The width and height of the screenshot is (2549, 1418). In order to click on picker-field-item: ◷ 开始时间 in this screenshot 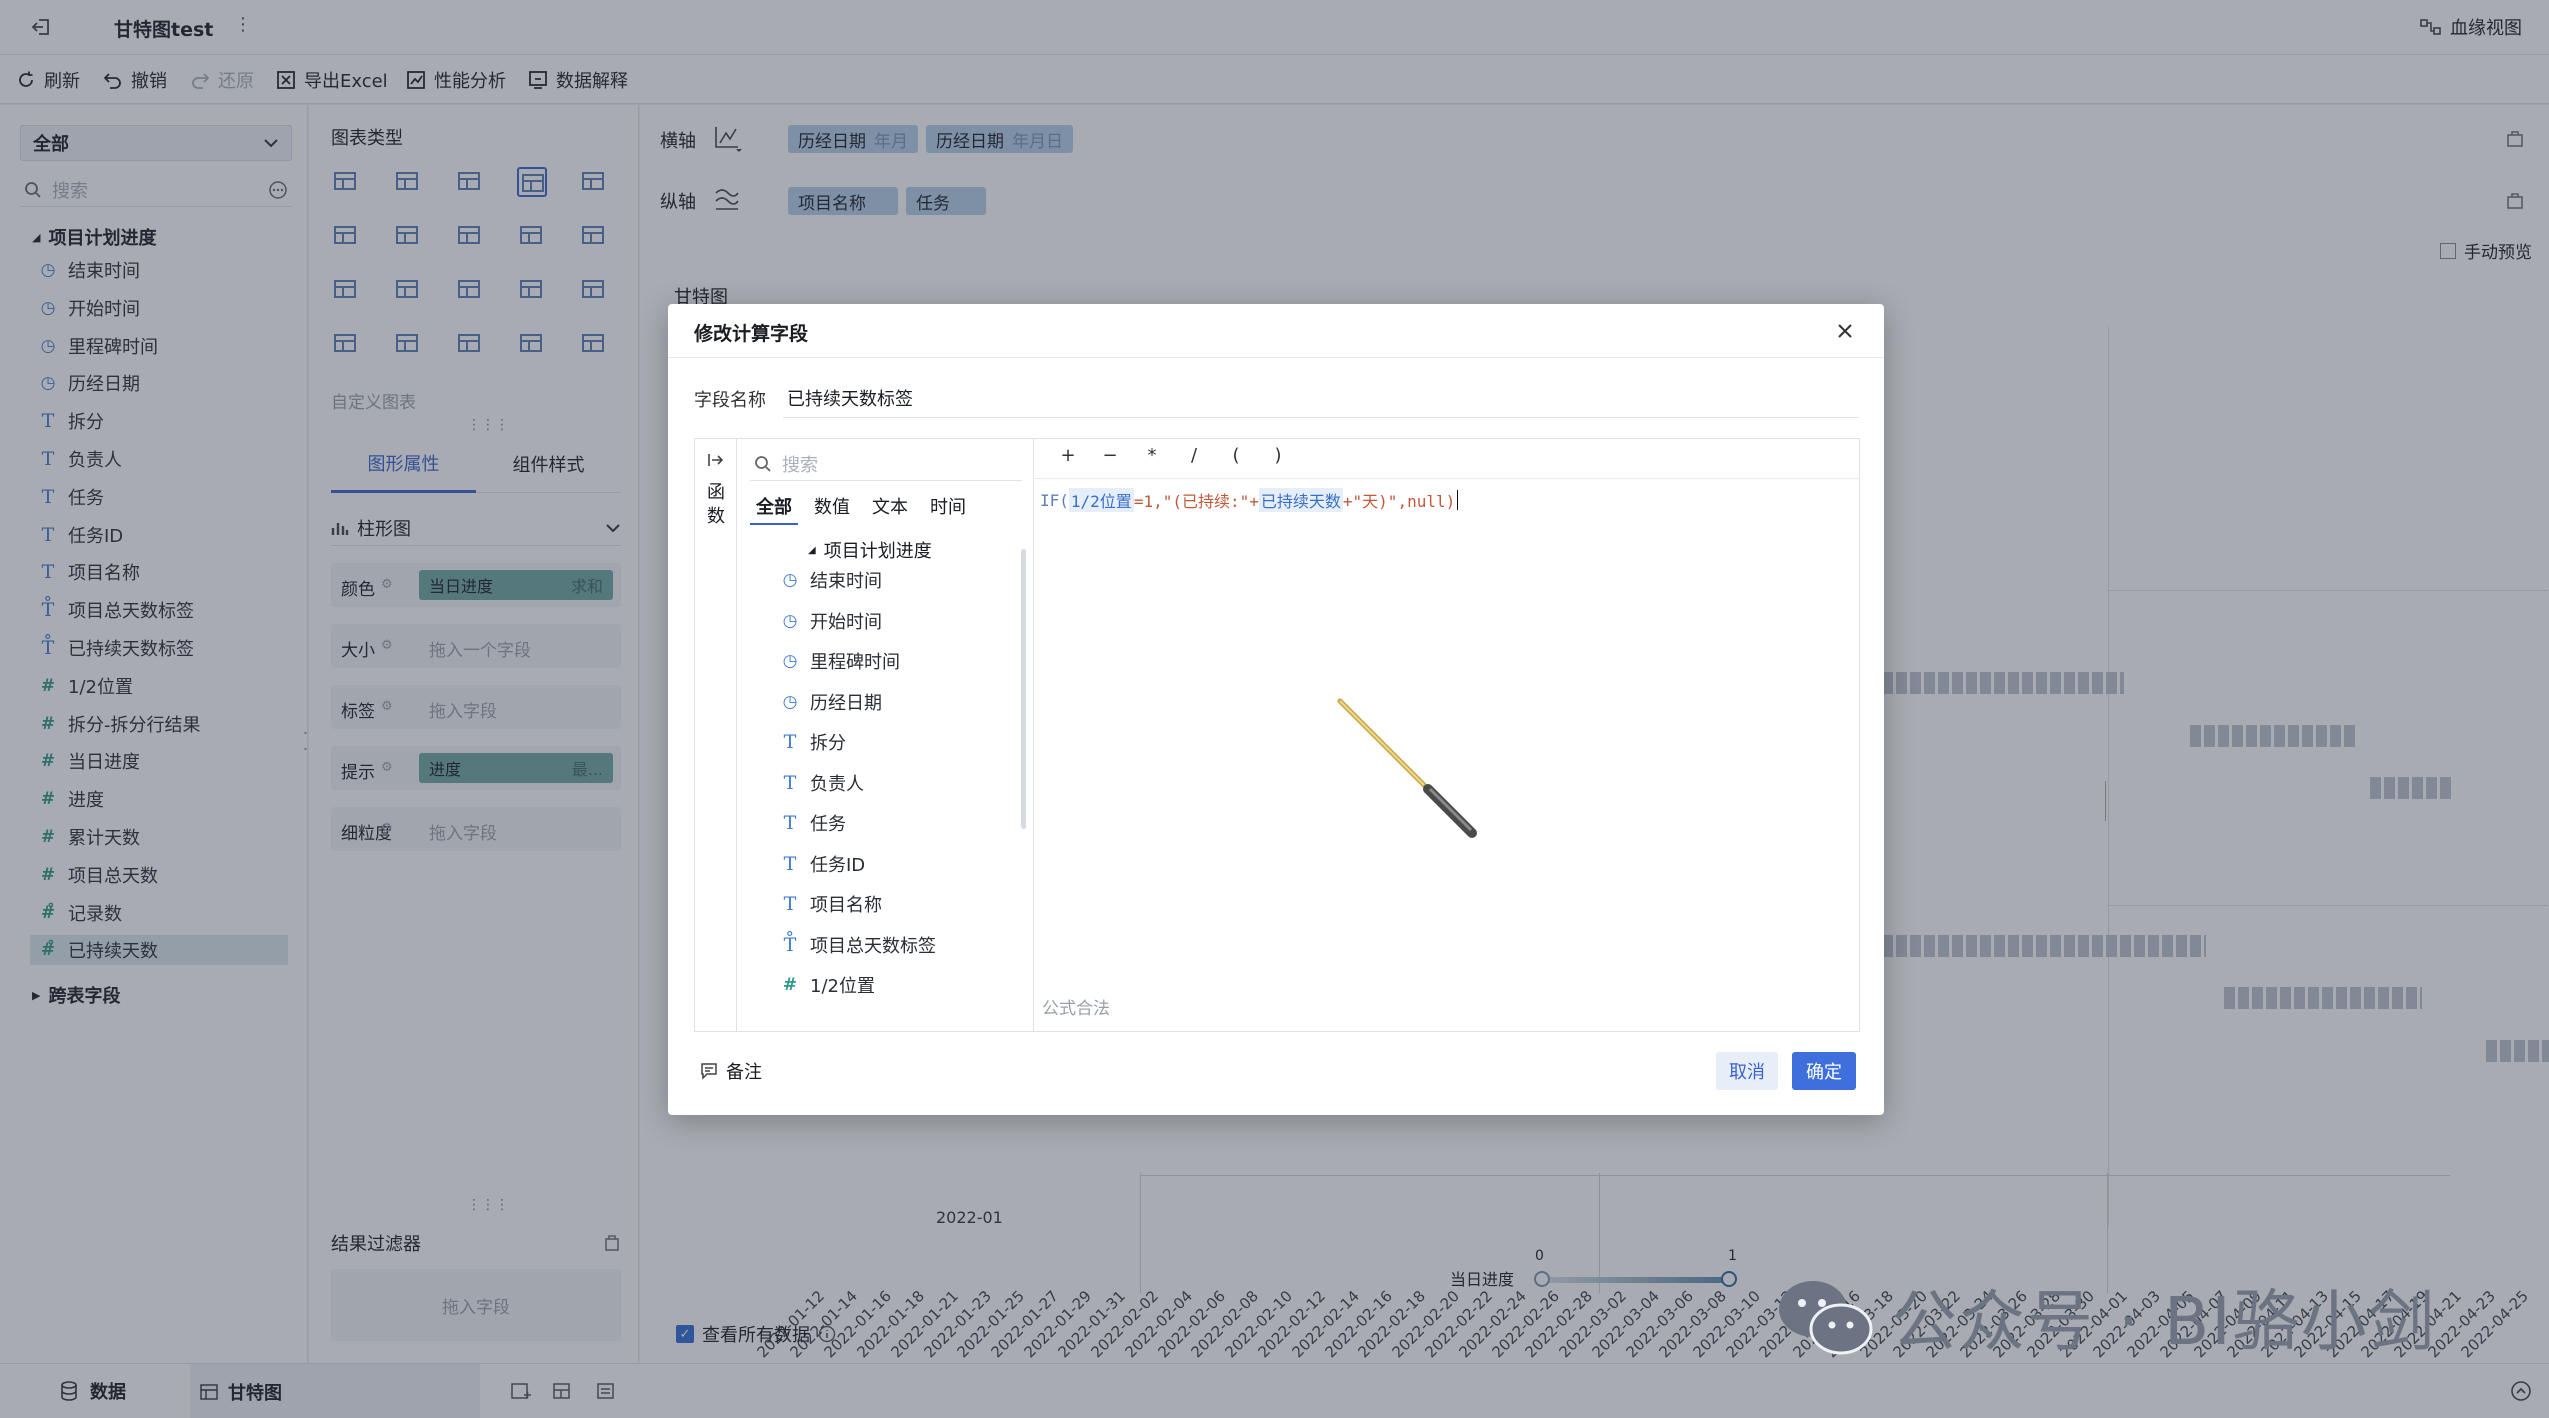, I will do `click(831, 621)`.